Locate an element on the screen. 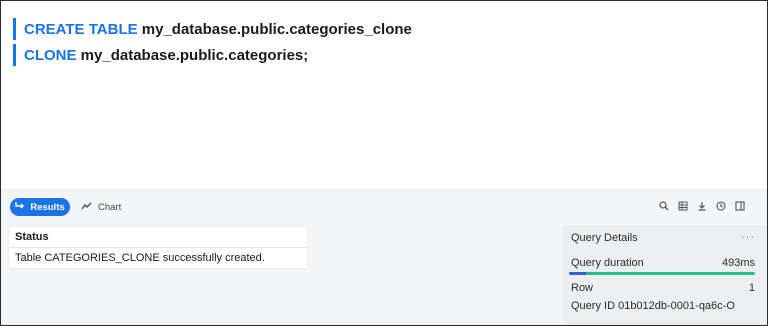  sql-keyword: CREATE TABLE is located at coordinates (81, 29).